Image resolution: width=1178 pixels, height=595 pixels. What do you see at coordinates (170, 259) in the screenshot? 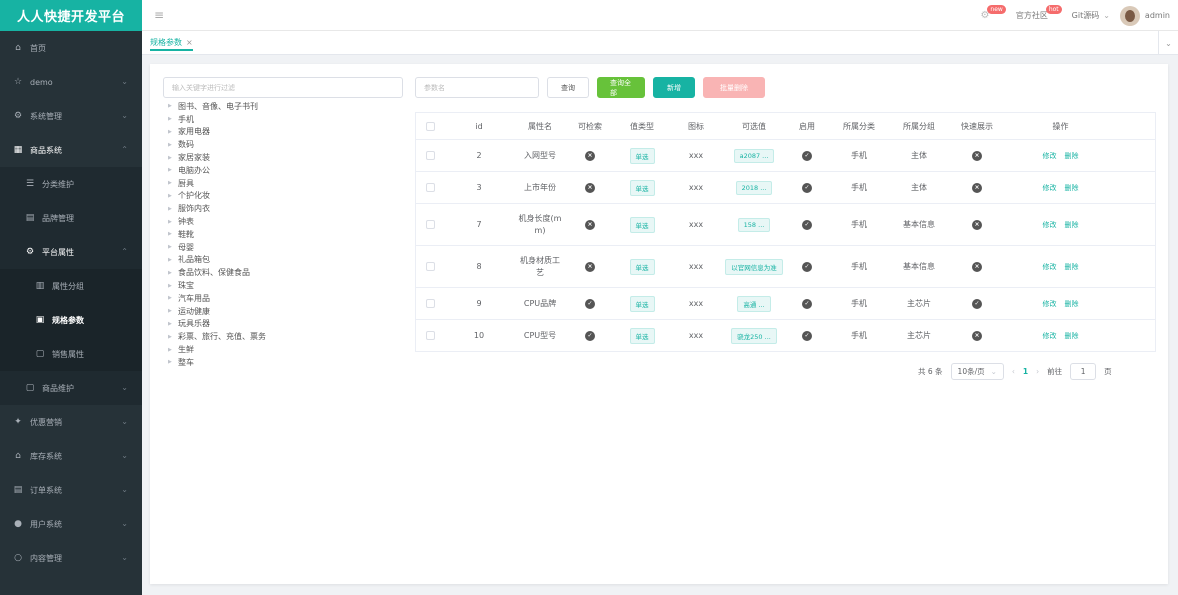
I see `caret-right-icon: ▶` at bounding box center [170, 259].